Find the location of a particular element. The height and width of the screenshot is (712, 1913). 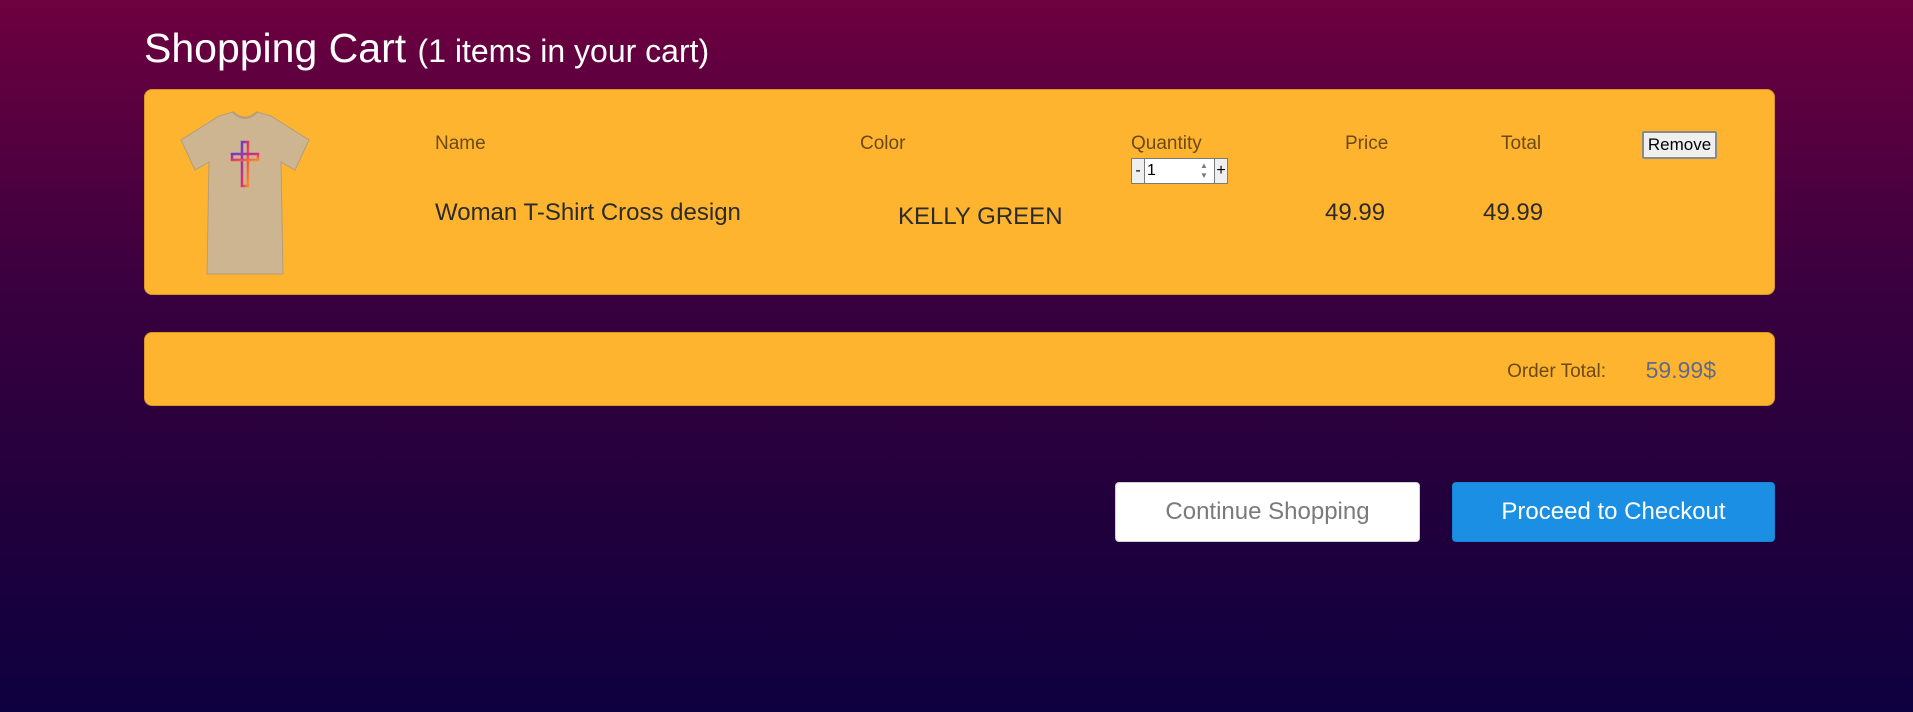

order-total-value: 59.99$ is located at coordinates (1680, 370).